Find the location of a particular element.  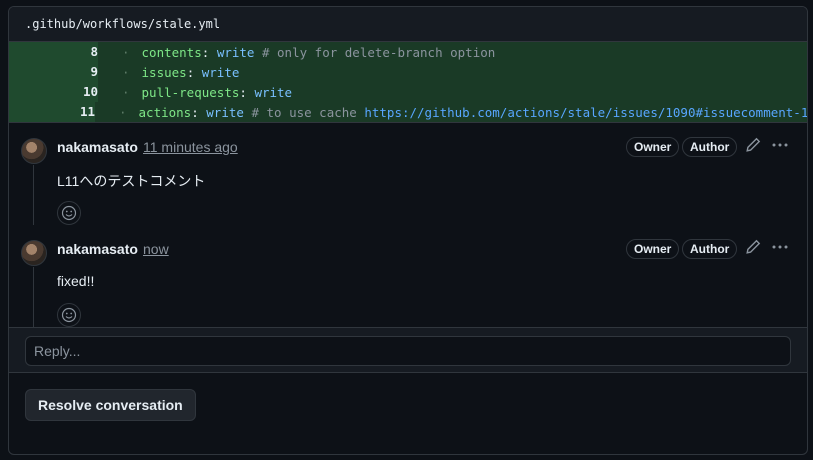

reply-area is located at coordinates (408, 349).